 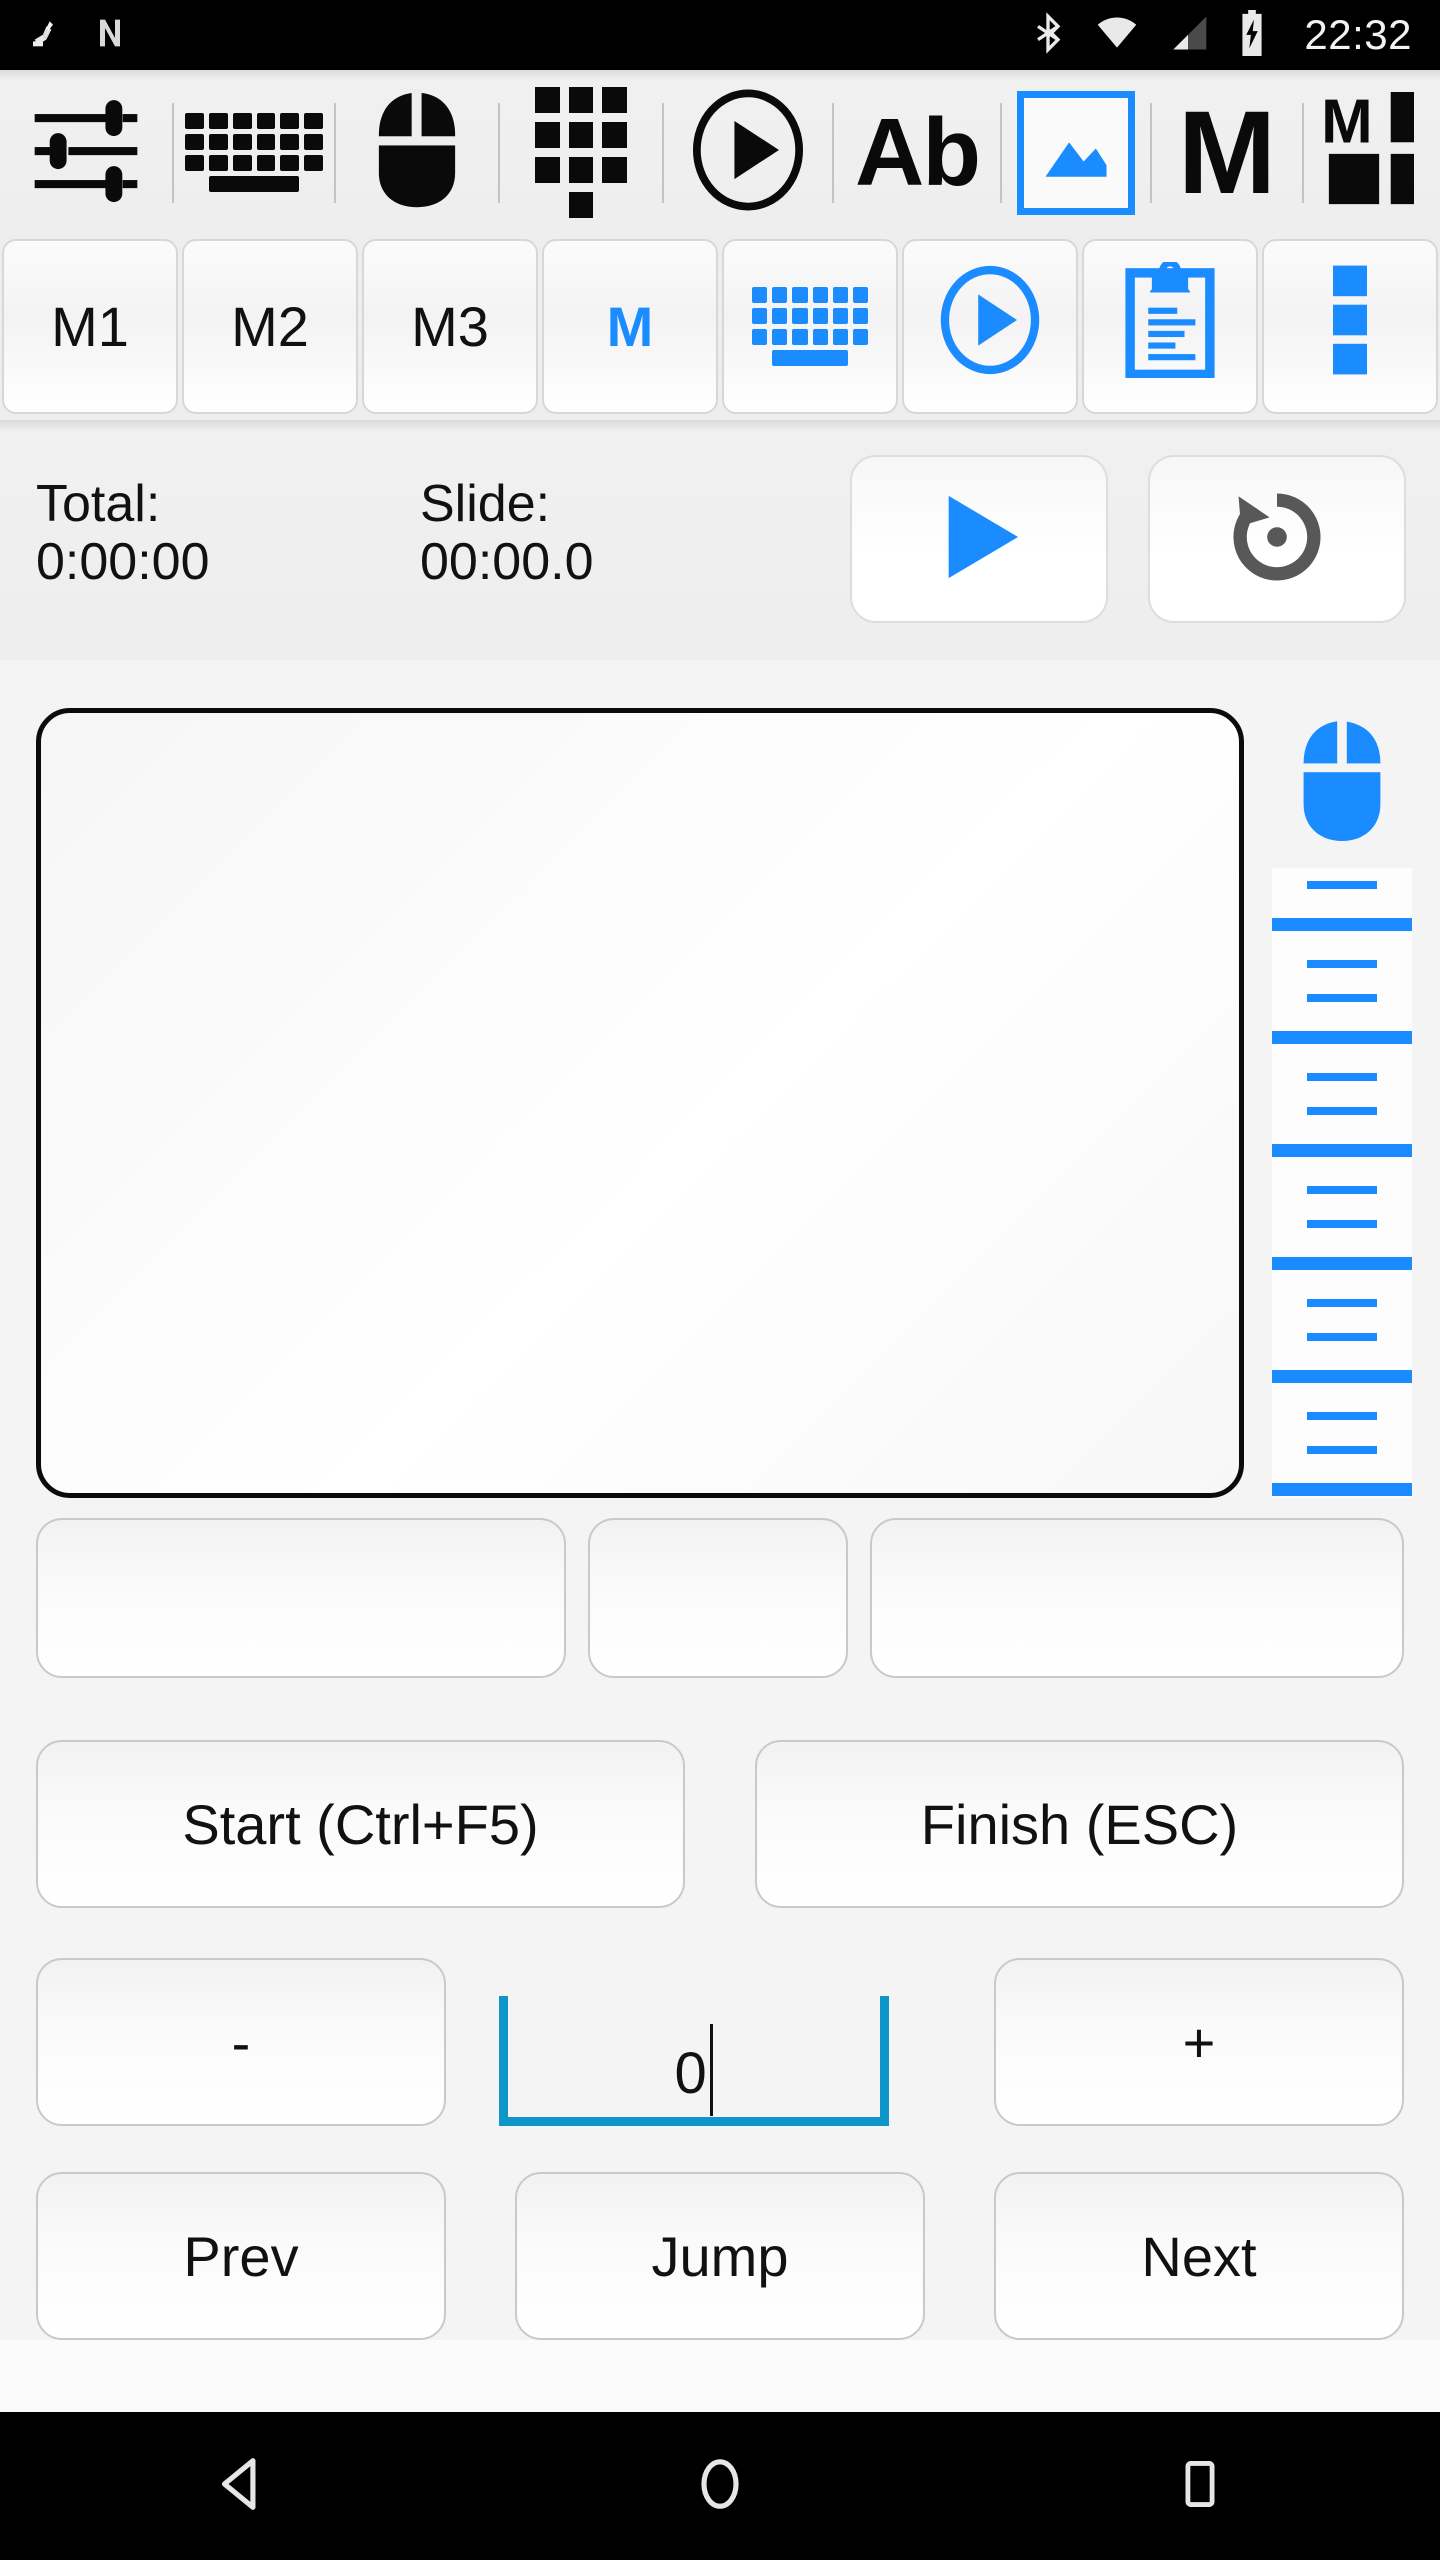 I want to click on developer-mode-icon, so click(x=48, y=35).